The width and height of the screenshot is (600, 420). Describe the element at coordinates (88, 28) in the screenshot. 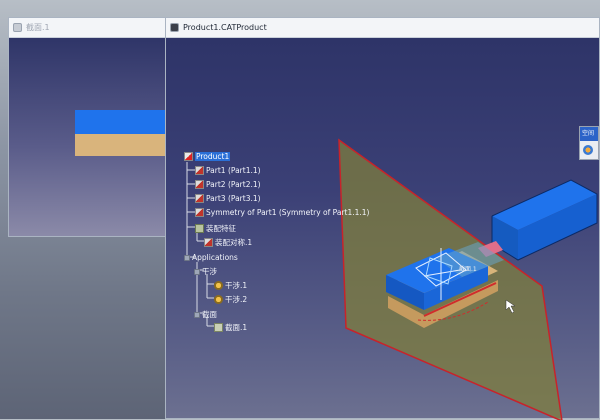

I see `section-preview-titlebar: 截面.1` at that location.